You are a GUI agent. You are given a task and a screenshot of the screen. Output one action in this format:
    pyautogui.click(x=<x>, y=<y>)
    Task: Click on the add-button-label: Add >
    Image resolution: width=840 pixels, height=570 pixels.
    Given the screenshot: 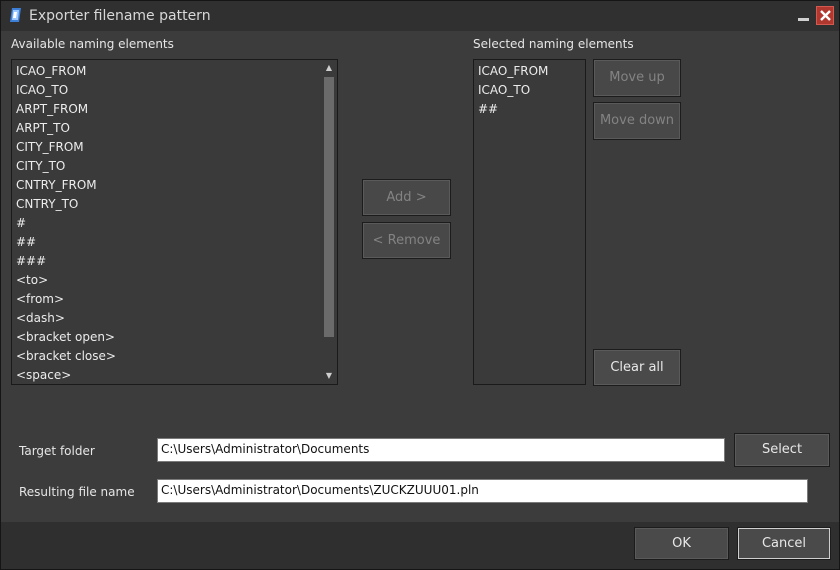 What is the action you would take?
    pyautogui.click(x=406, y=197)
    